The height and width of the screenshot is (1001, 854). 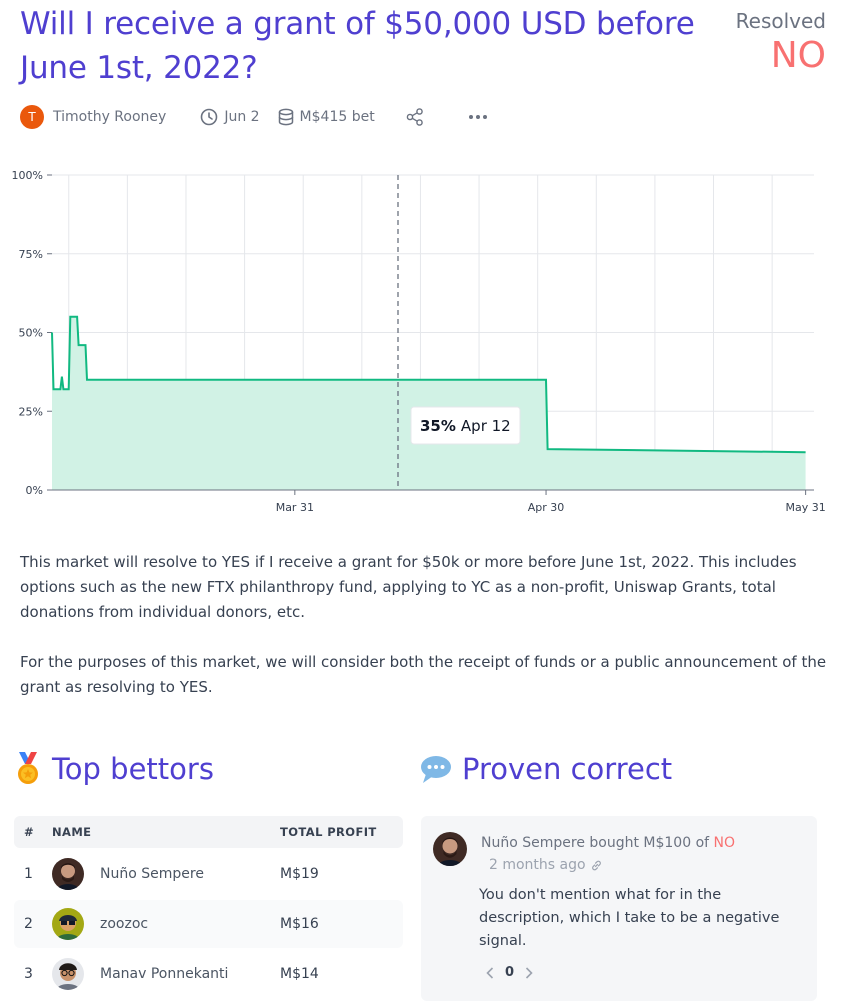 I want to click on comment-time: 2 months ago, so click(x=546, y=865).